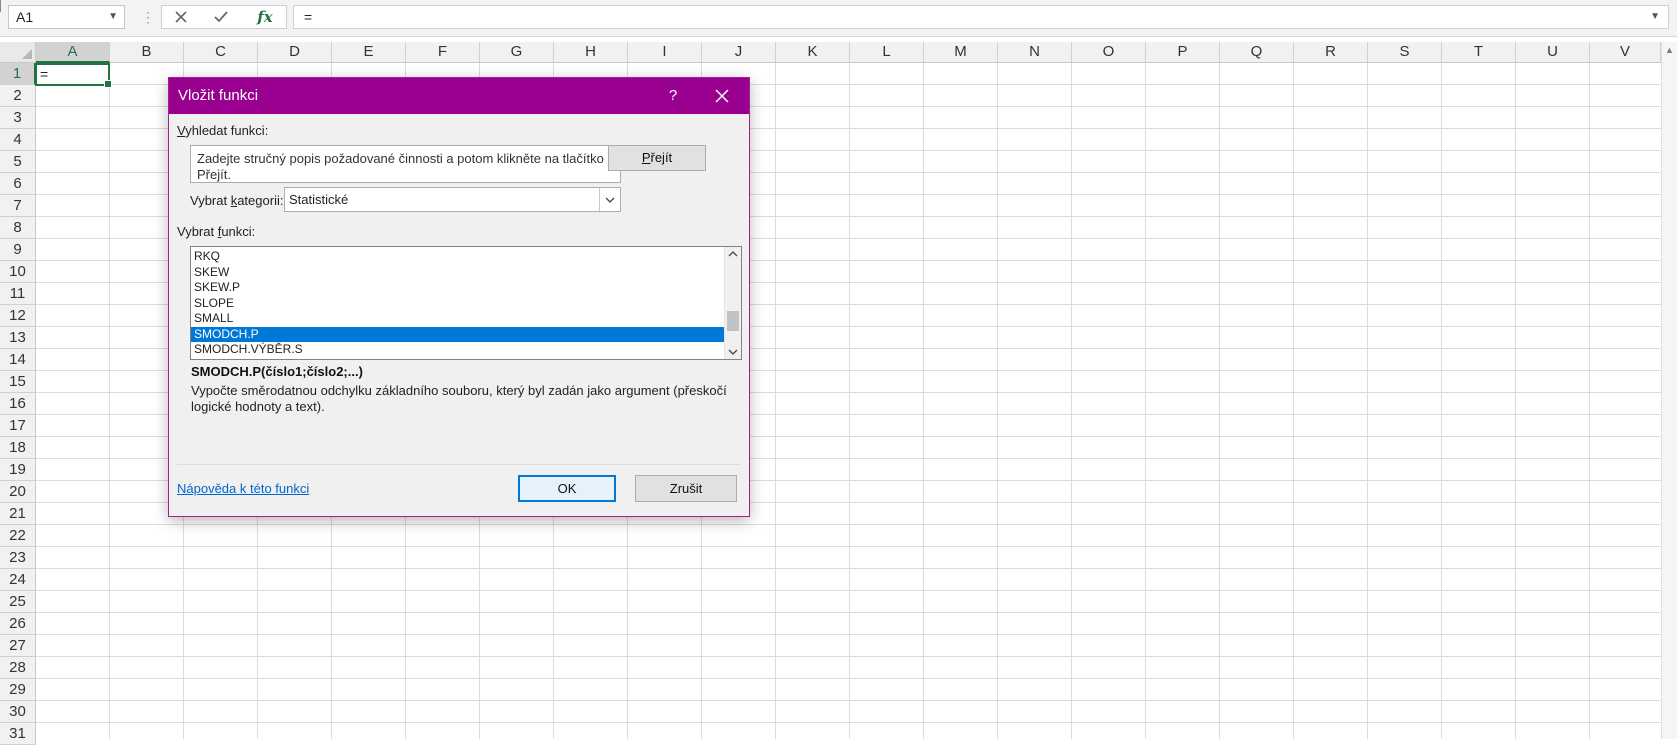  Describe the element at coordinates (813, 52) in the screenshot. I see `column-header-k: K` at that location.